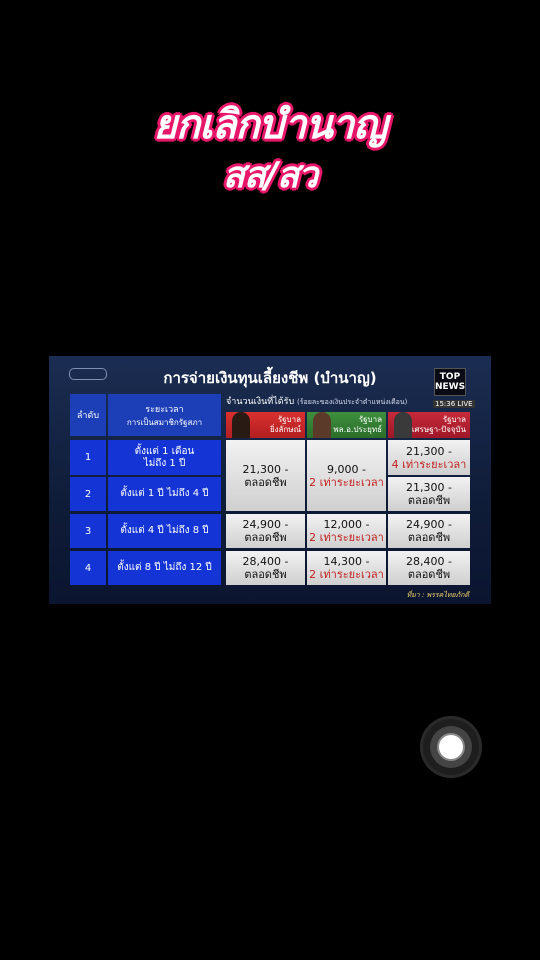  What do you see at coordinates (164, 451) in the screenshot?
I see `duration-text: ตั้งแต่ 1 เดือน` at bounding box center [164, 451].